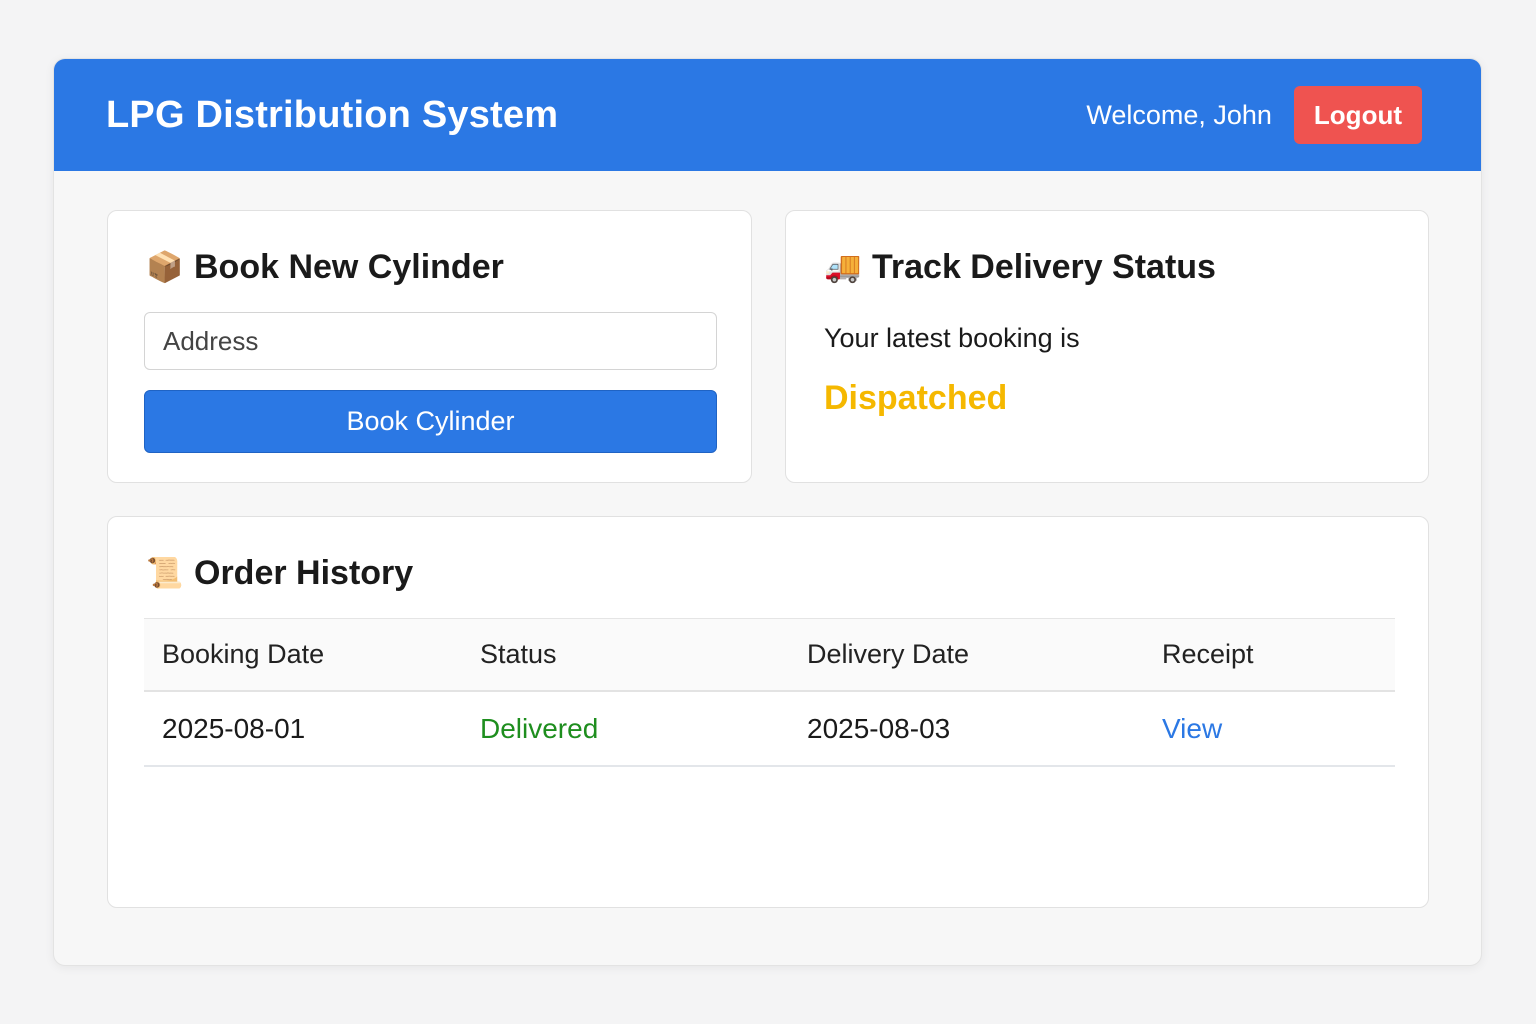  Describe the element at coordinates (888, 654) in the screenshot. I see `column-header-delivery-date: Delivery Date` at that location.